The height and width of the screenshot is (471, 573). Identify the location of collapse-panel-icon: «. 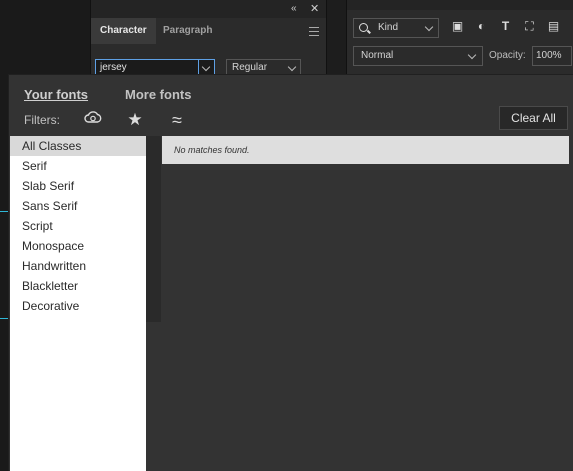
(294, 9).